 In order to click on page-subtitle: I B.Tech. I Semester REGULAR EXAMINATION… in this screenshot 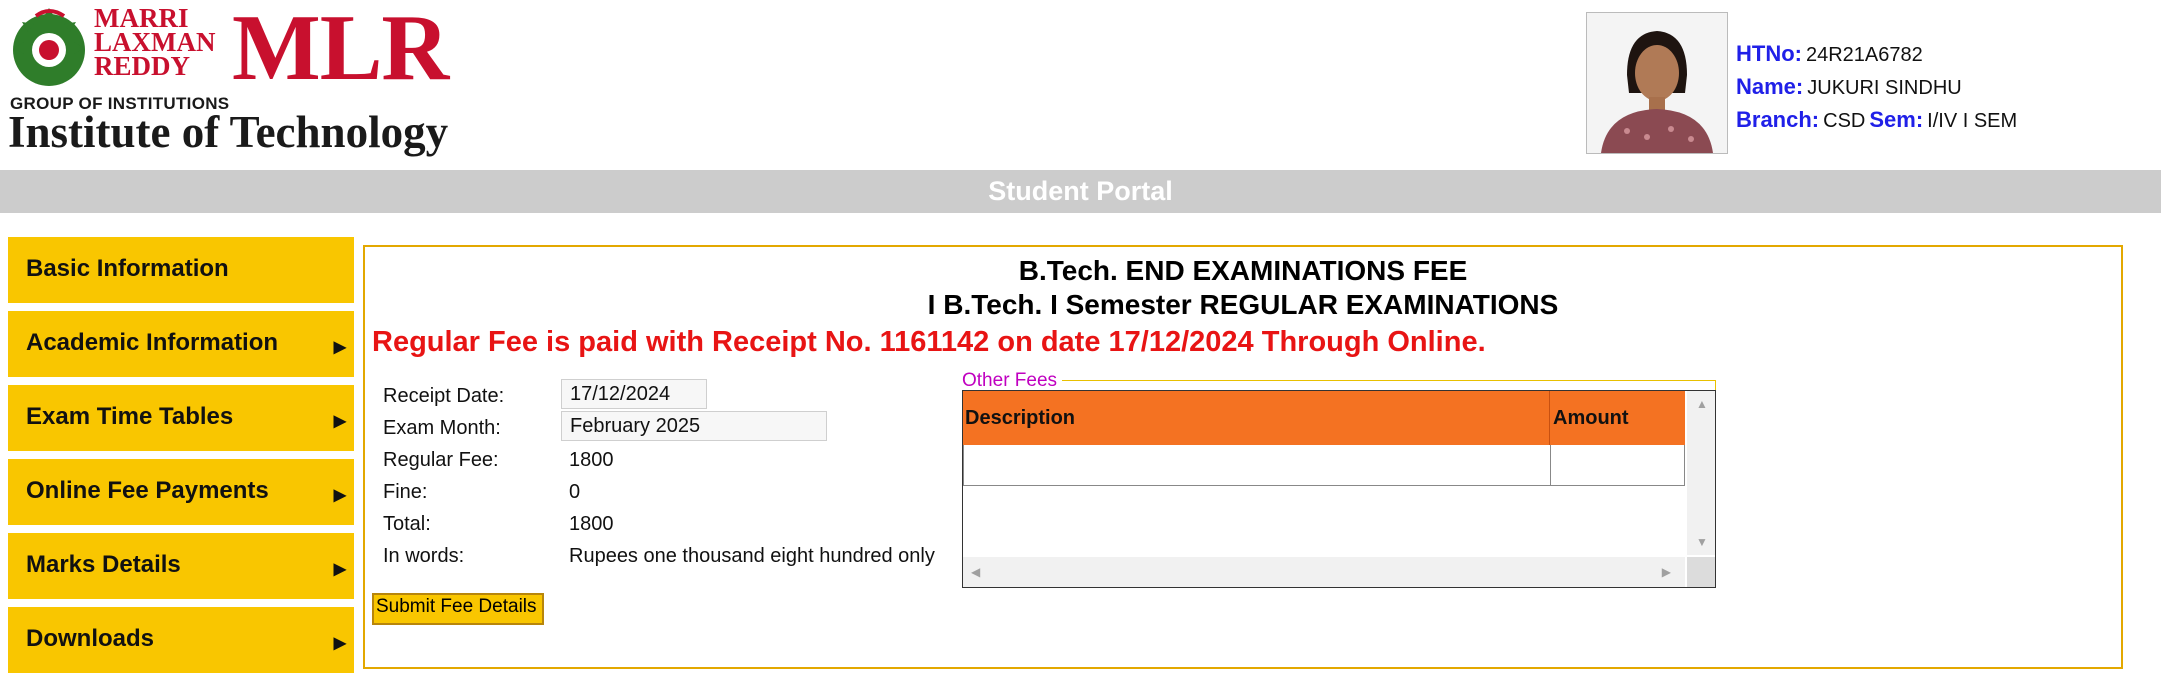, I will do `click(1243, 304)`.